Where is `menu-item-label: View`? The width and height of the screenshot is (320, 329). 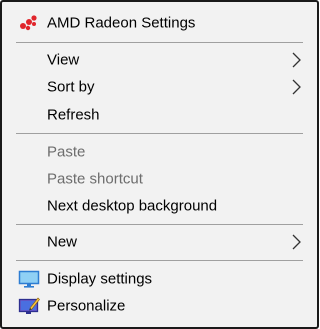
menu-item-label: View is located at coordinates (63, 60).